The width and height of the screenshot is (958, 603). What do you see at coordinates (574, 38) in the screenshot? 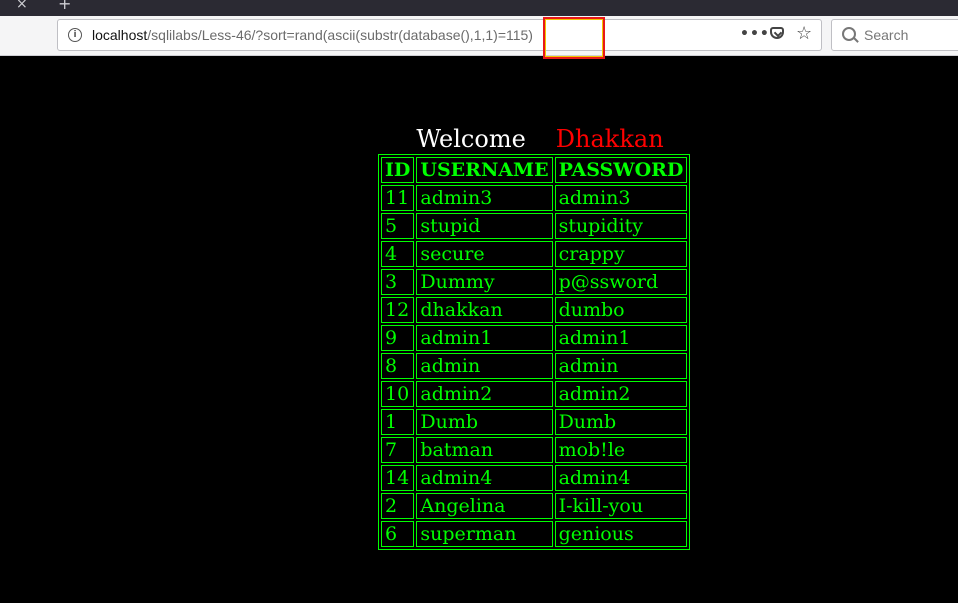
I see `highlight-box` at bounding box center [574, 38].